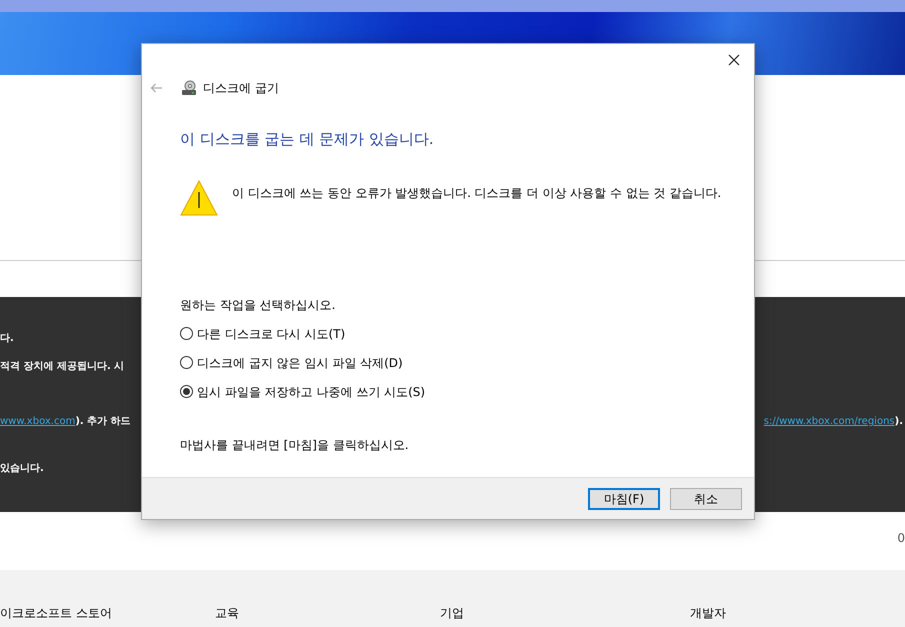 This screenshot has height=627, width=905. What do you see at coordinates (901, 538) in the screenshot?
I see `body-text: 0` at bounding box center [901, 538].